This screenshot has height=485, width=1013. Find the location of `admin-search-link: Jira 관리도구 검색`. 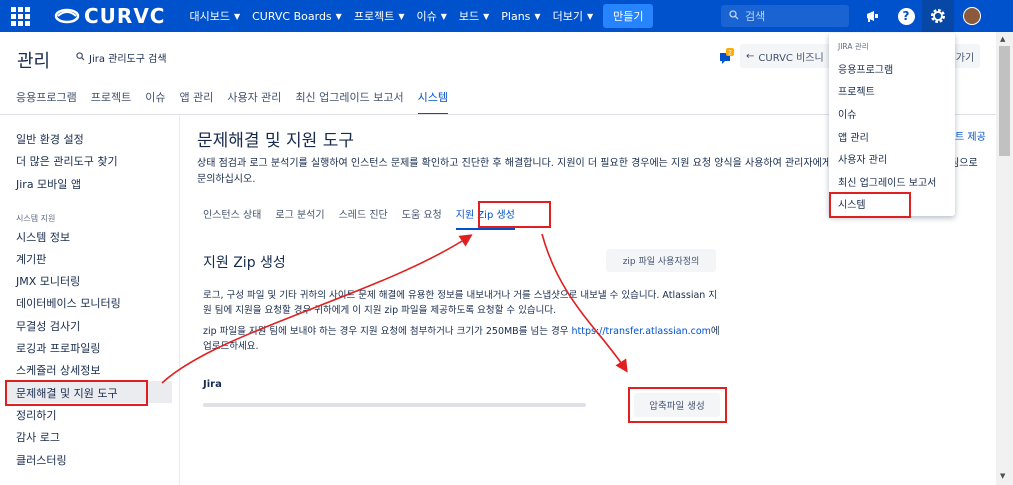

admin-search-link: Jira 관리도구 검색 is located at coordinates (121, 57).